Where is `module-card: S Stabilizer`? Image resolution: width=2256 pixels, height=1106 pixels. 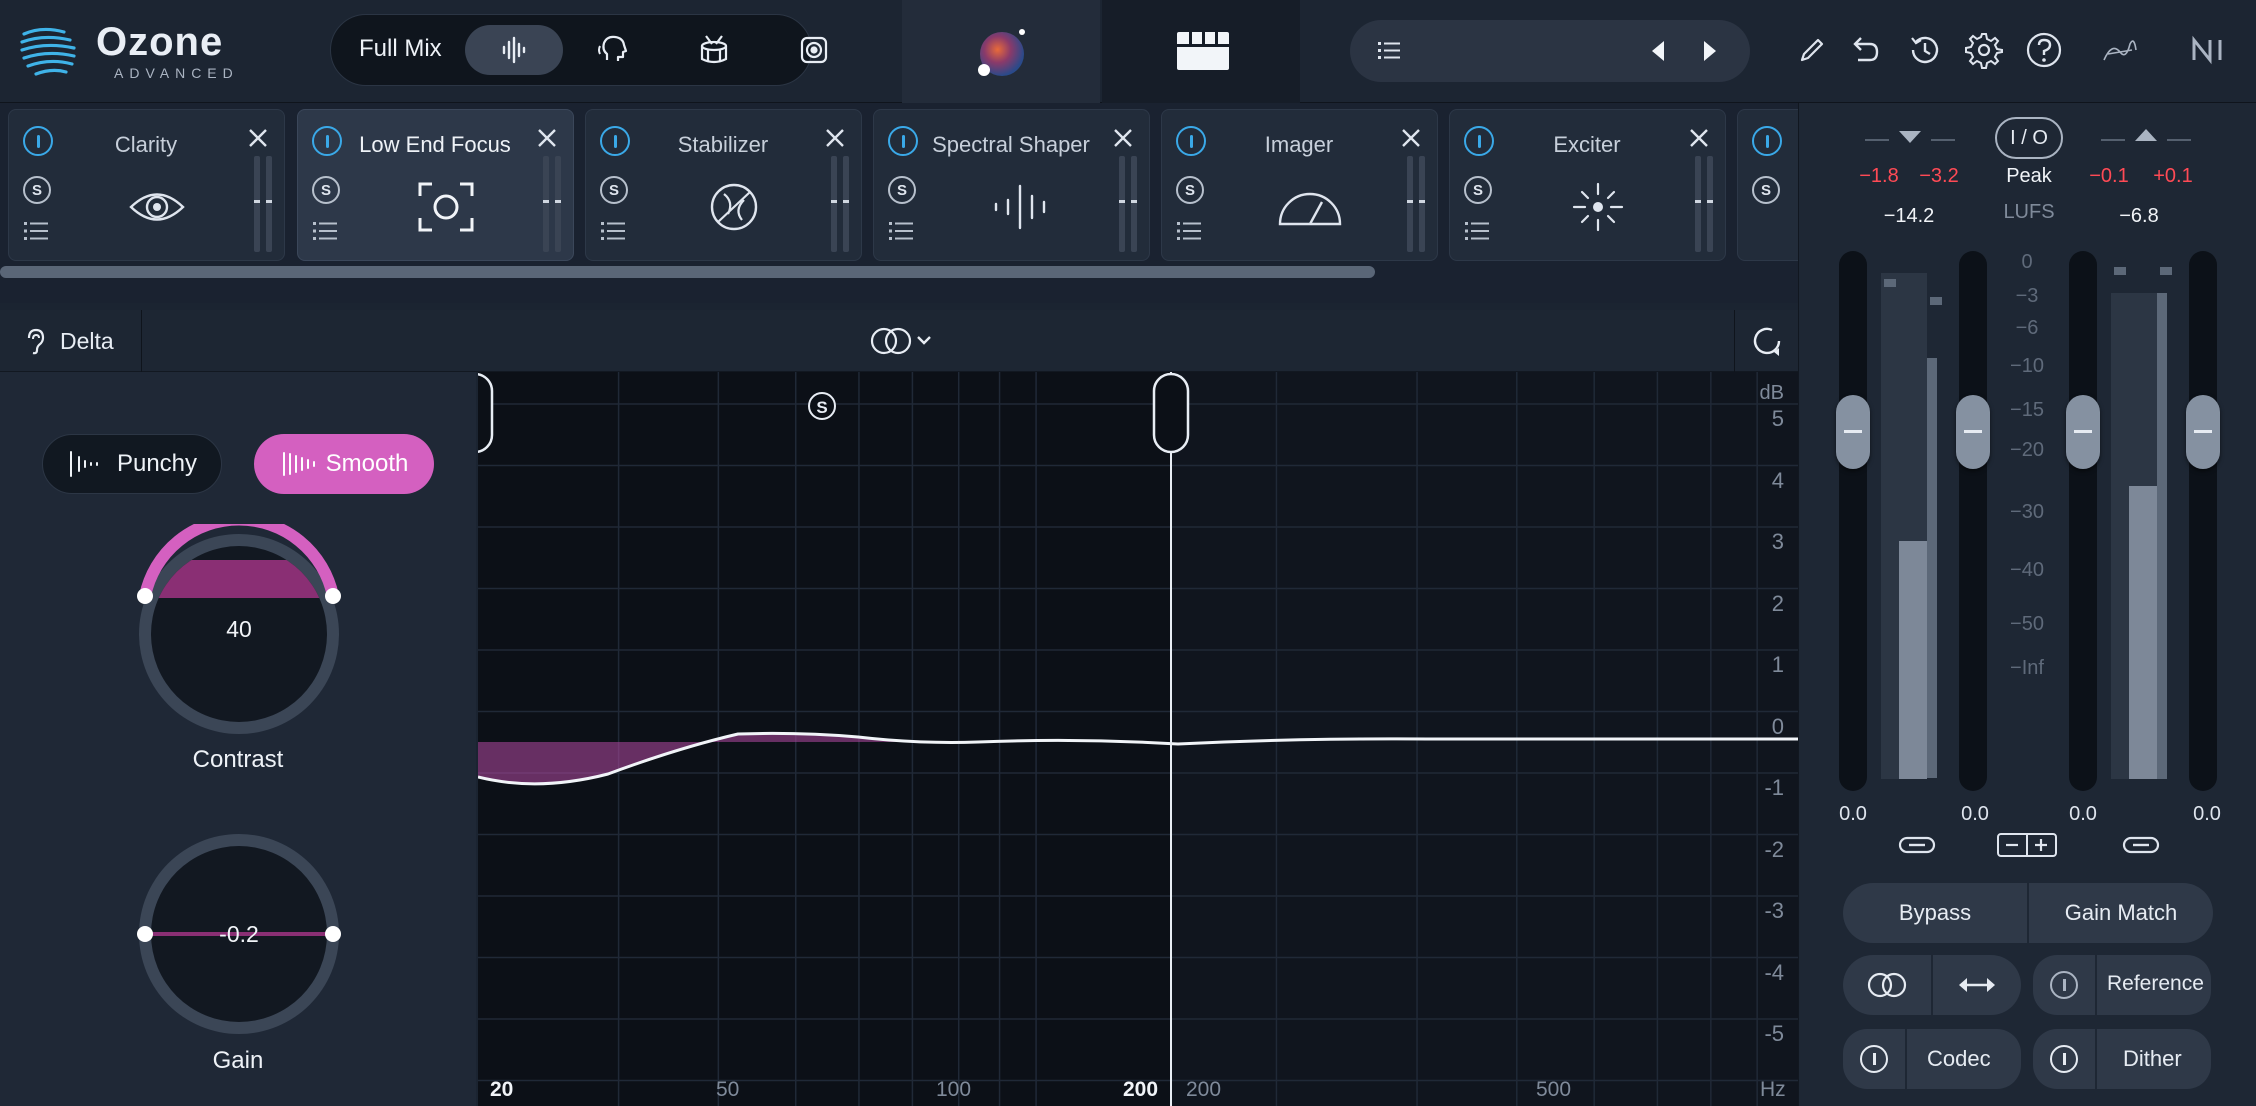 module-card: S Stabilizer is located at coordinates (723, 185).